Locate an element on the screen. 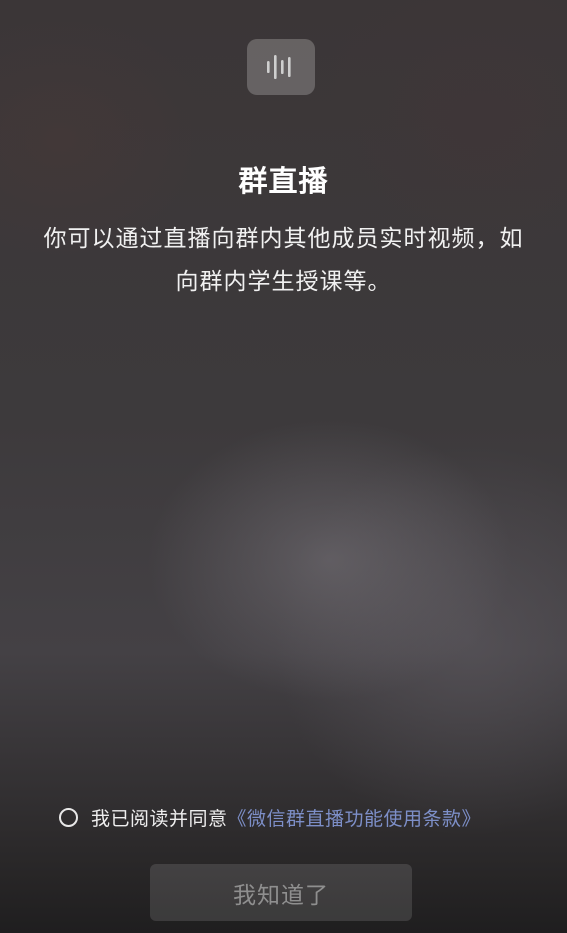  agreement-prefix: 我已阅读并同意 is located at coordinates (159, 818).